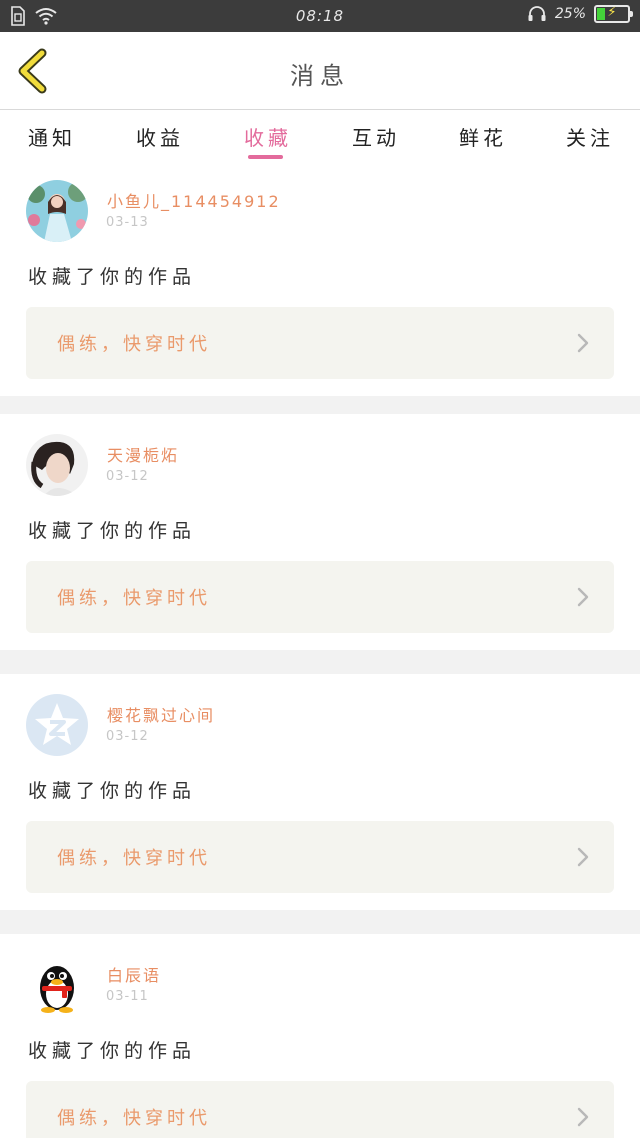  What do you see at coordinates (570, 14) in the screenshot?
I see `battery-percent: 25%` at bounding box center [570, 14].